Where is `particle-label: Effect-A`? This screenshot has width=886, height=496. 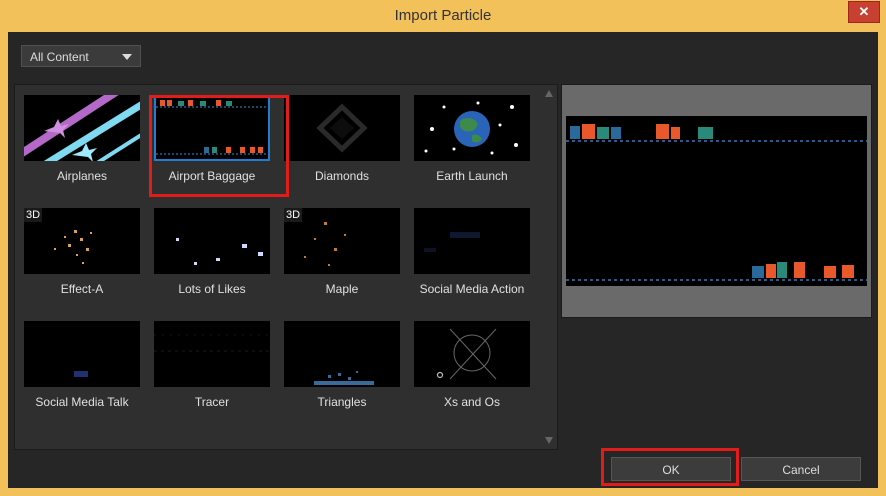
particle-label: Effect-A is located at coordinates (82, 289).